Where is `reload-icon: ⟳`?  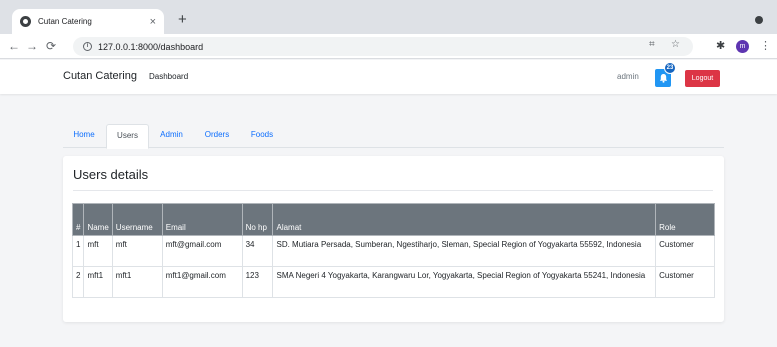
reload-icon: ⟳ is located at coordinates (51, 46).